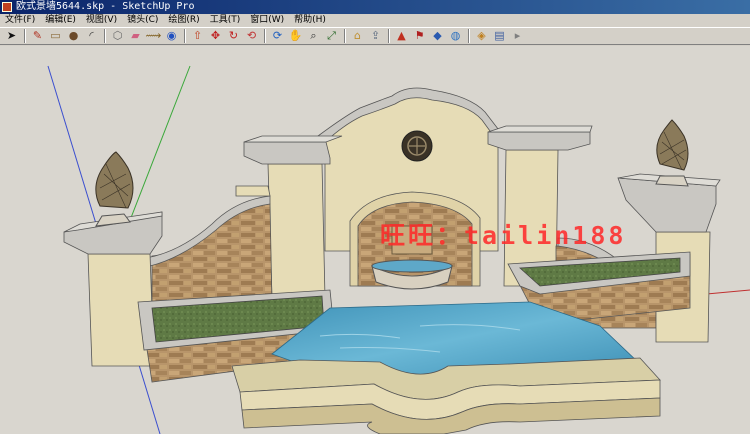 This screenshot has height=434, width=750. I want to click on right-finial, so click(672, 181).